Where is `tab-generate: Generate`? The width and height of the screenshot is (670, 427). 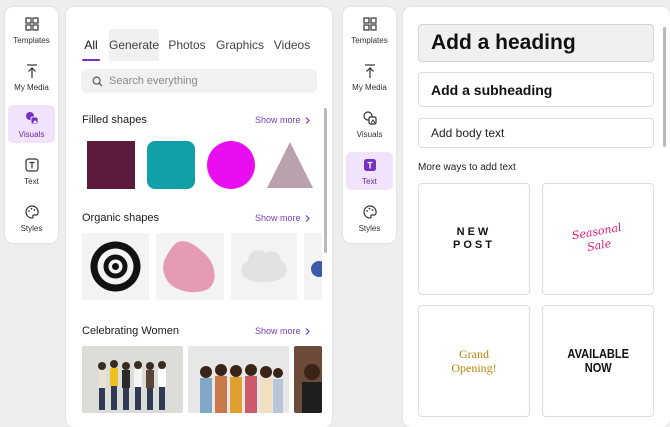
tab-generate: Generate is located at coordinates (134, 45).